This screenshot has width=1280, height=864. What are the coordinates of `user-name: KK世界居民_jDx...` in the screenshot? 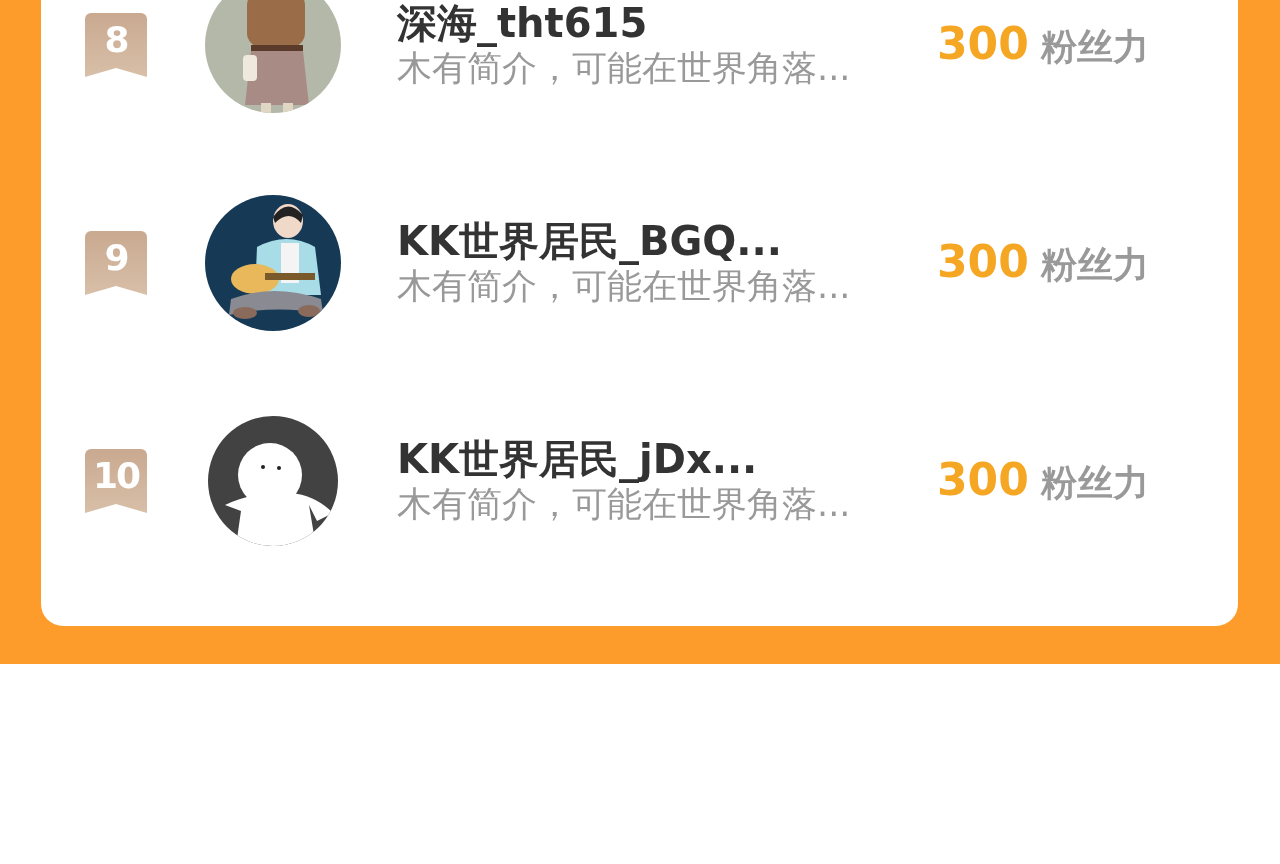 It's located at (578, 459).